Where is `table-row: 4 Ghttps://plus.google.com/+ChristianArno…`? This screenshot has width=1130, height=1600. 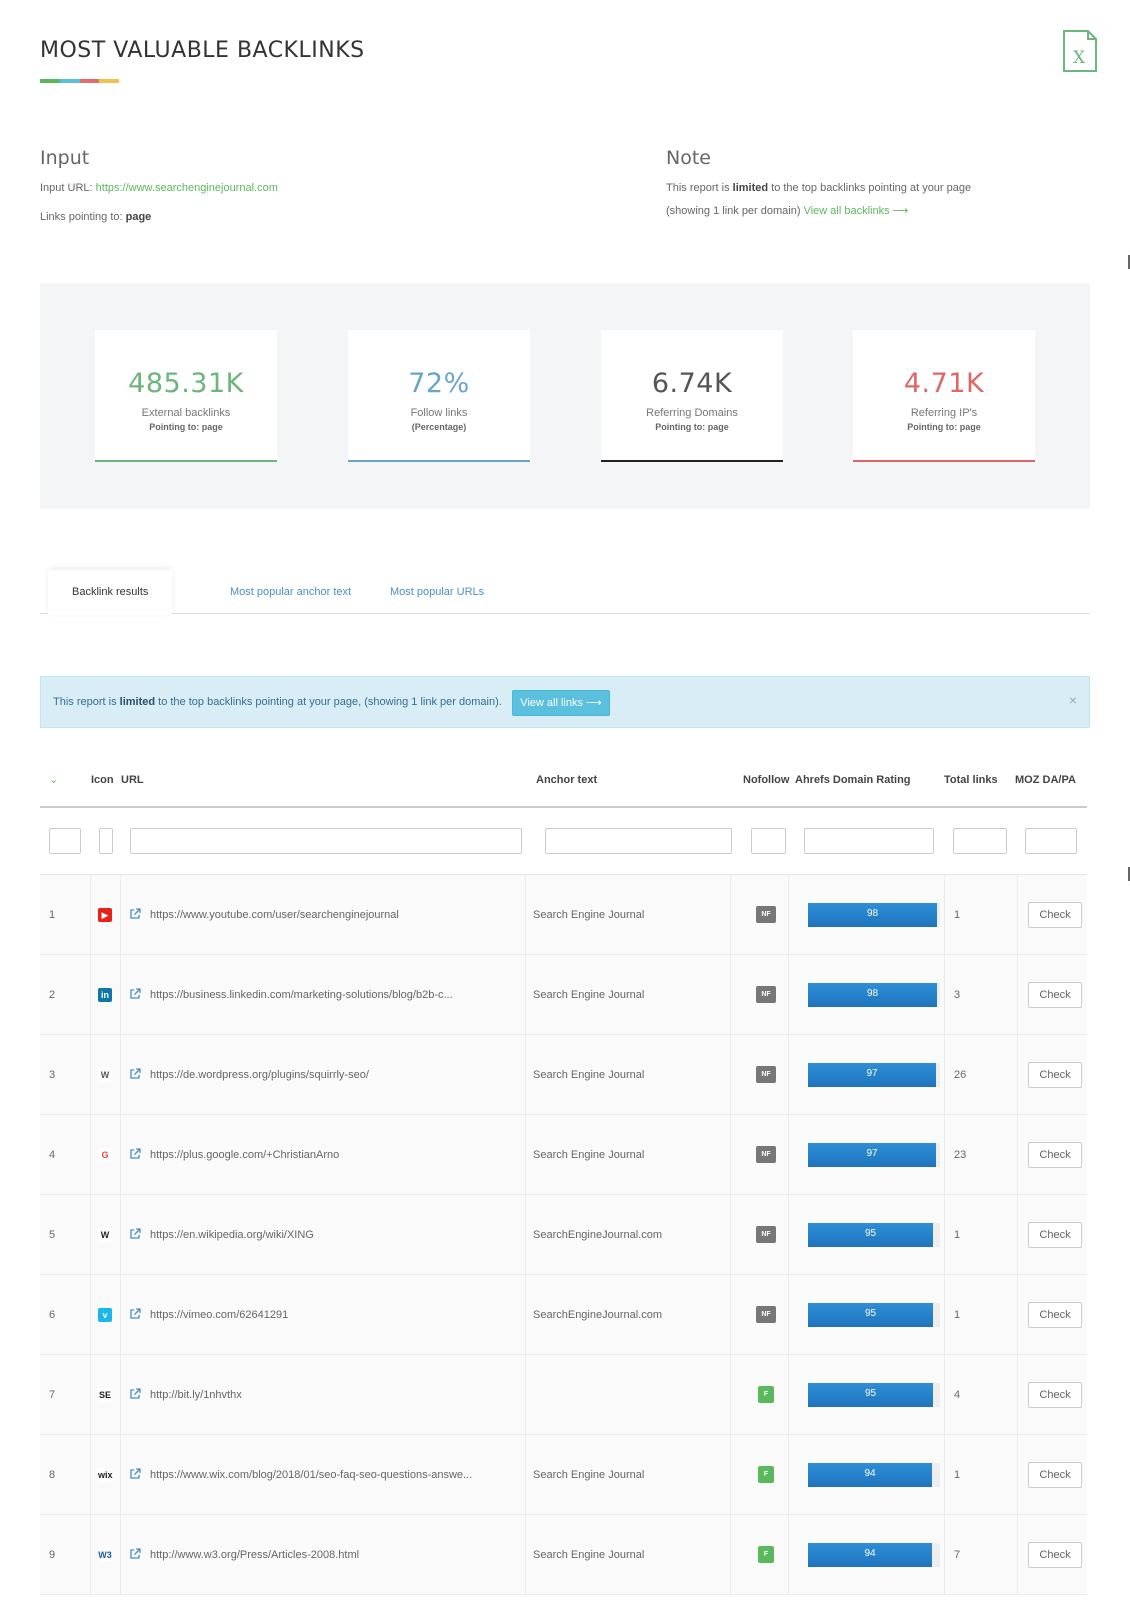
table-row: 4 Ghttps://plus.google.com/+ChristianArno… is located at coordinates (563, 1155).